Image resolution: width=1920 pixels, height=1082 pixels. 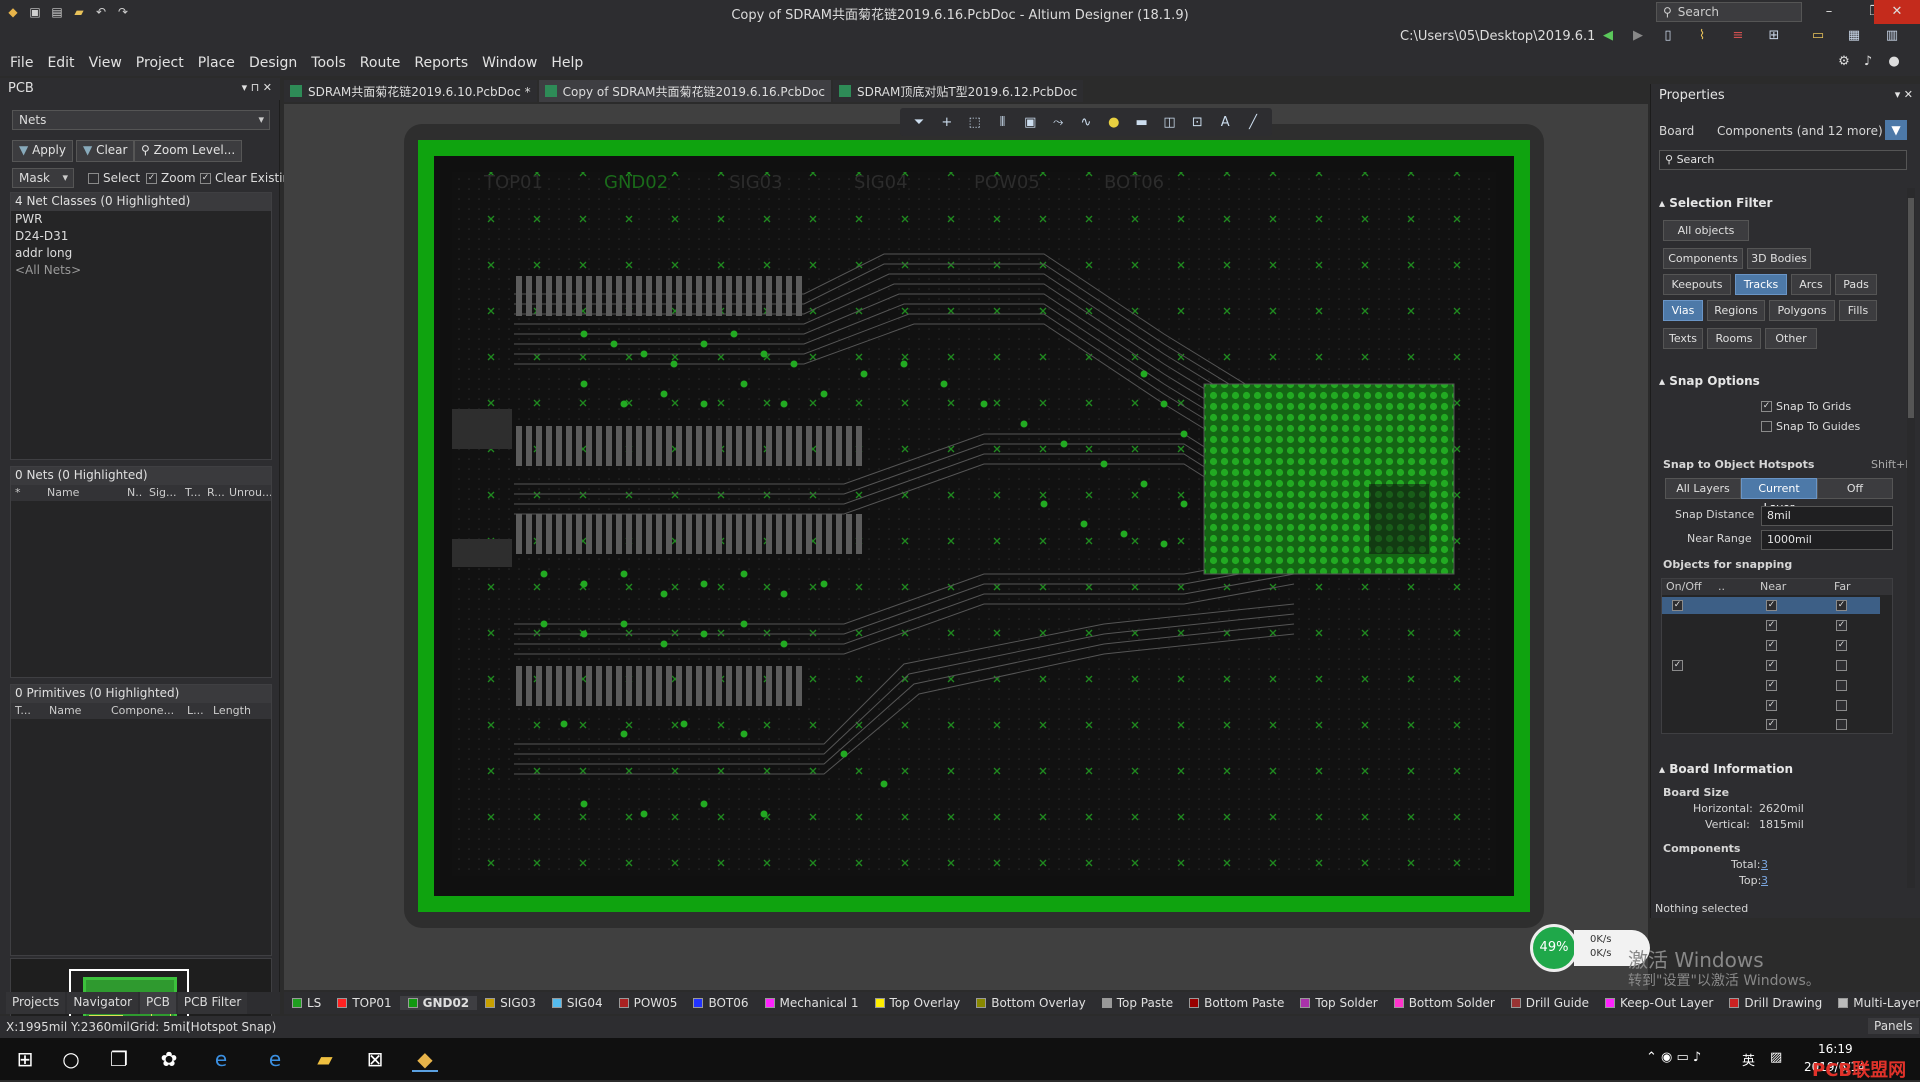 What do you see at coordinates (273, 63) in the screenshot?
I see `menu-design: Design` at bounding box center [273, 63].